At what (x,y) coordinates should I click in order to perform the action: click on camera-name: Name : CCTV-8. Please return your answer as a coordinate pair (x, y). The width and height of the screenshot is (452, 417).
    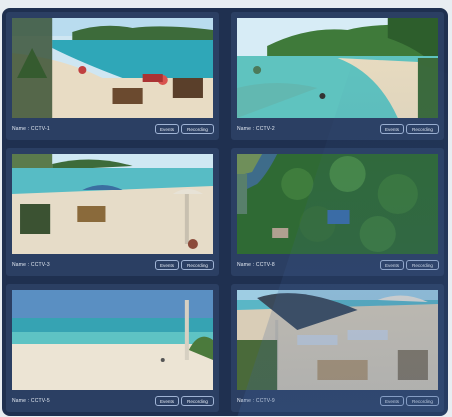
    Looking at the image, I should click on (256, 265).